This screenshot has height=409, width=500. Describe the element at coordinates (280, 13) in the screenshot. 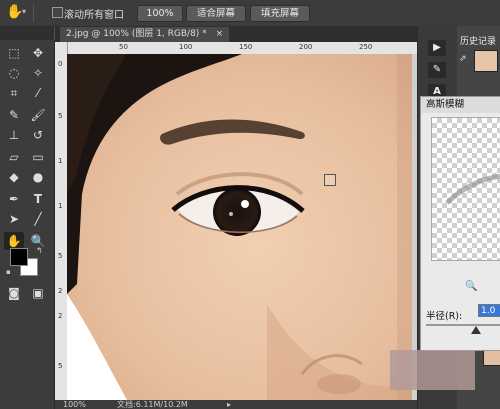

I see `fill-screen-button: 填充屏幕` at that location.